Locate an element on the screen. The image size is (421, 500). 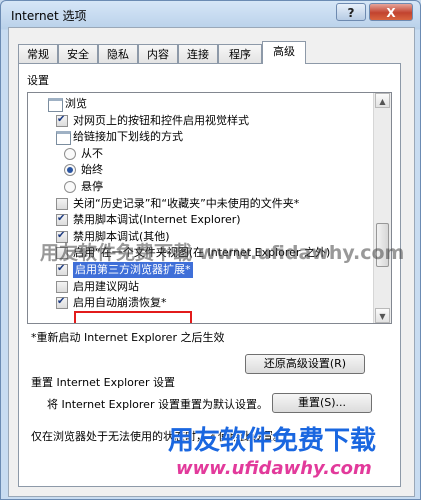
setting-label: 禁用脚本调试(Internet Explorer) is located at coordinates (157, 220).